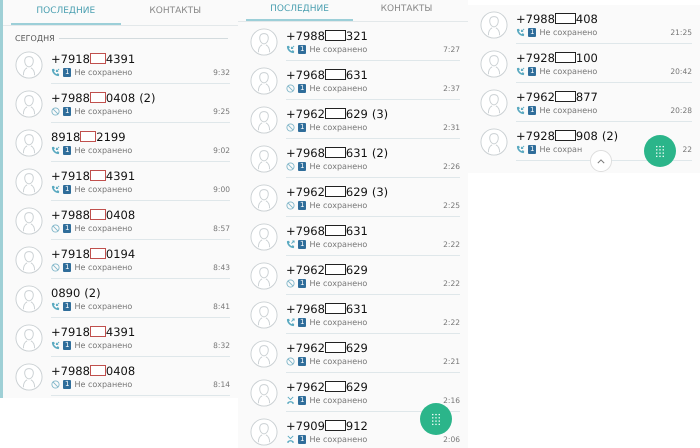  Describe the element at coordinates (587, 57) in the screenshot. I see `phone-number: 100` at that location.